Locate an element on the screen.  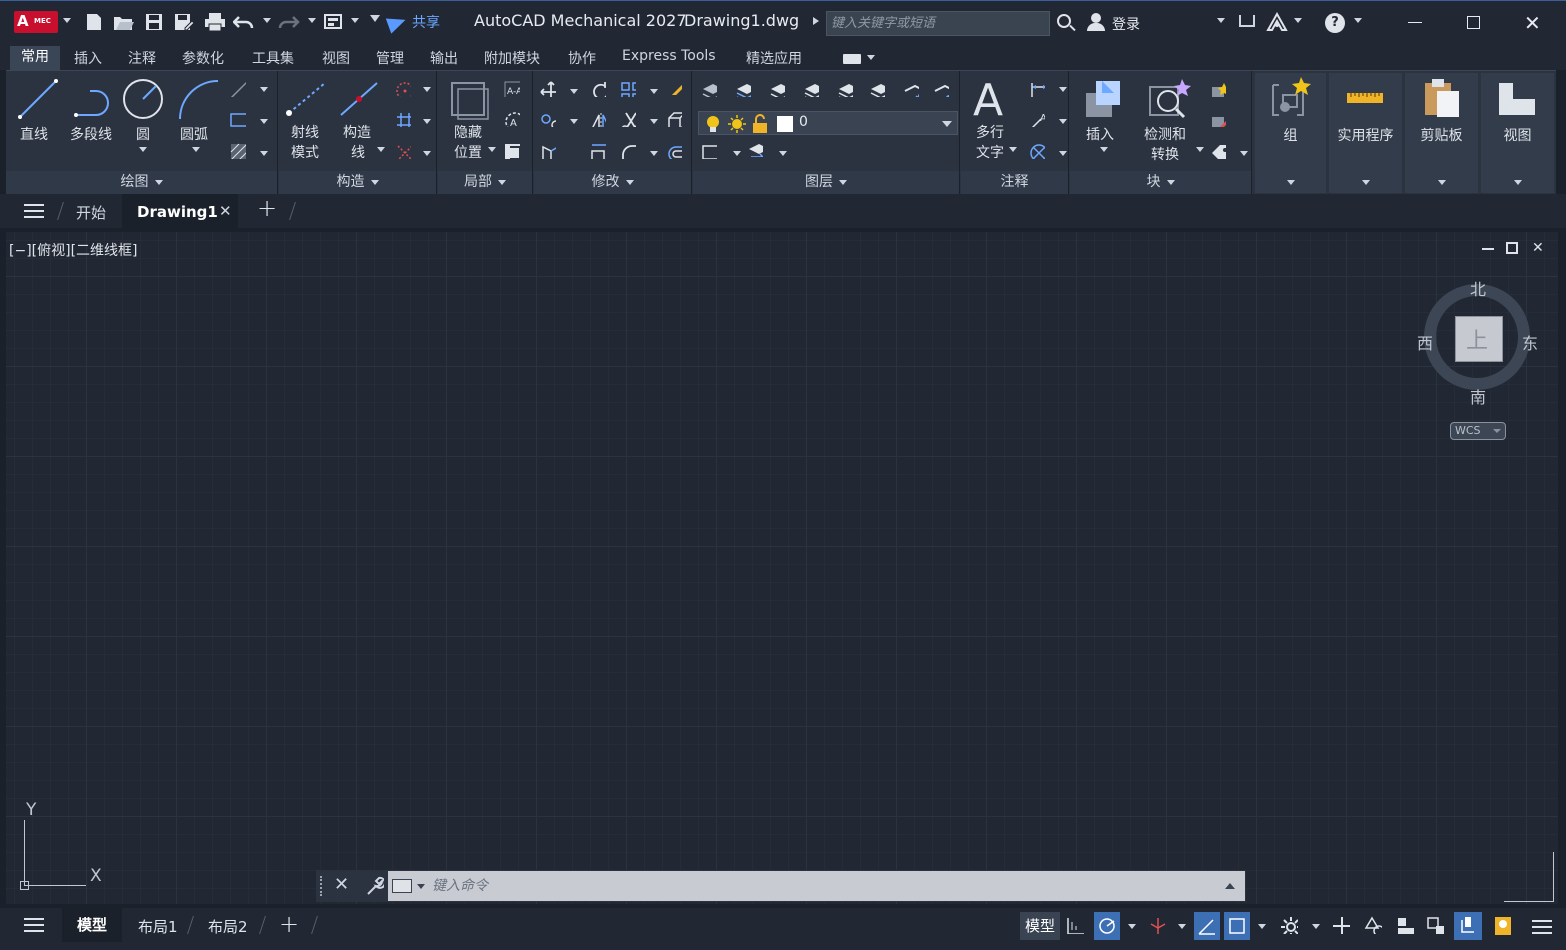
tab-layout2: 布局2 is located at coordinates (228, 926).